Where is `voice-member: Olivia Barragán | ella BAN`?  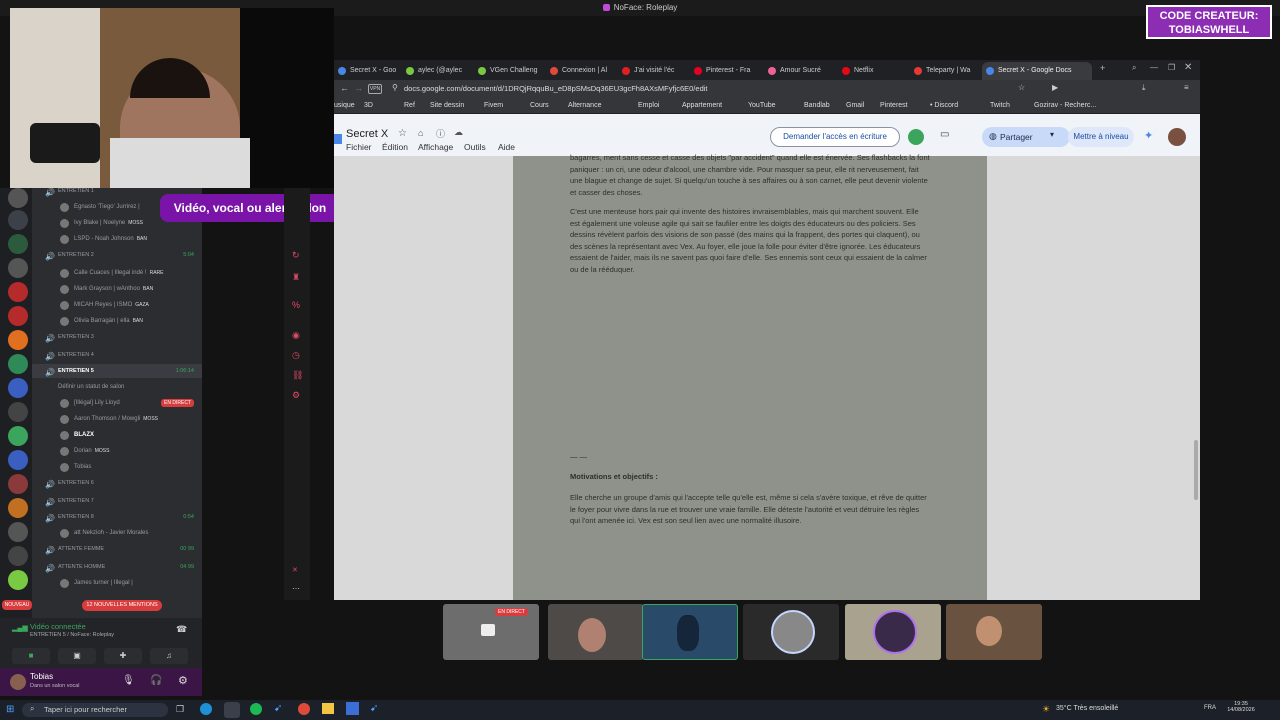
voice-member: Olivia Barragán | ella BAN is located at coordinates (117, 321).